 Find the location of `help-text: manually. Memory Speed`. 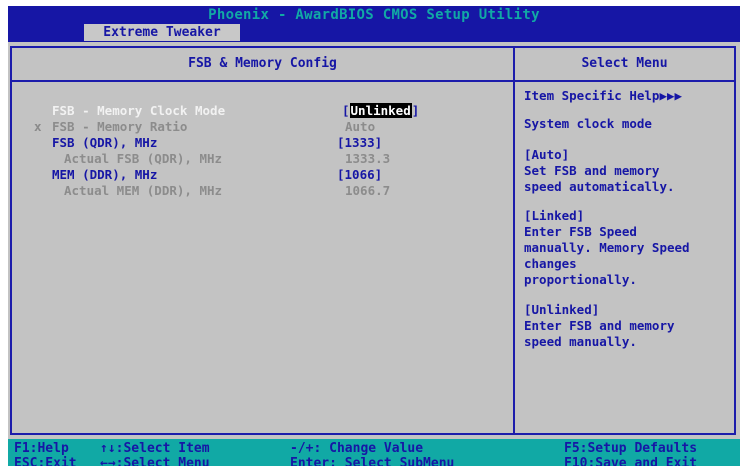

help-text: manually. Memory Speed is located at coordinates (607, 247).